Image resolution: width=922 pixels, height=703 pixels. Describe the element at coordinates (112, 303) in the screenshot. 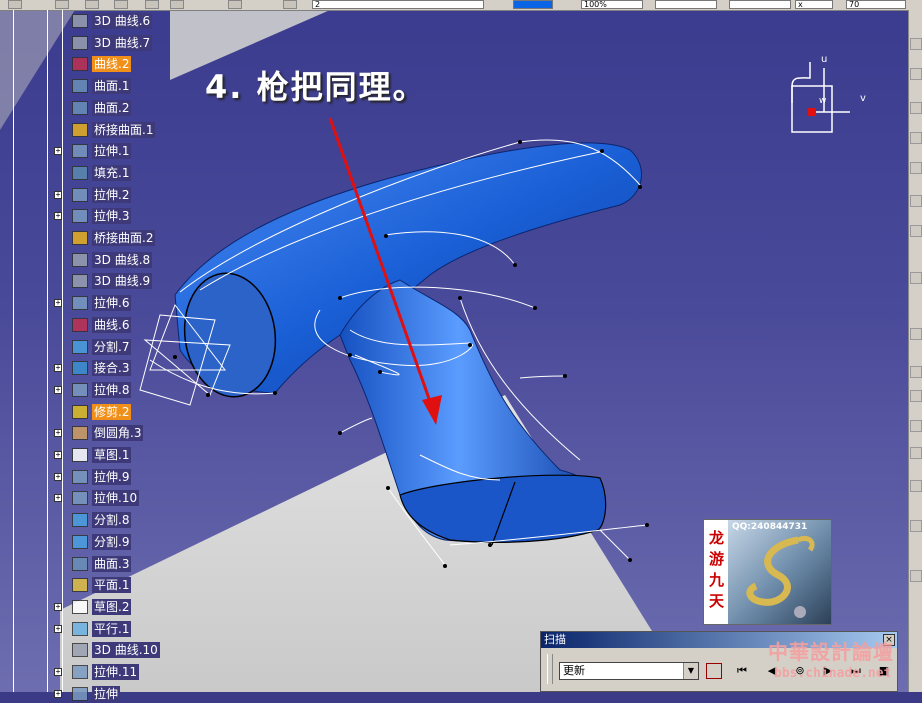

I see `tree-item-label: 拉伸.6` at that location.